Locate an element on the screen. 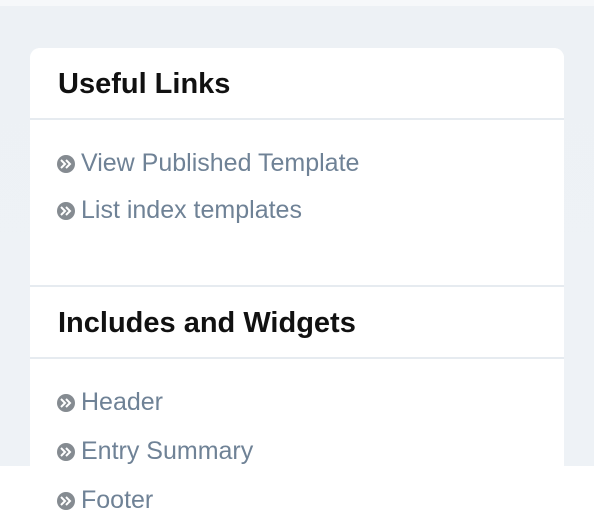 The width and height of the screenshot is (594, 524). includes-widgets-list: Header Entry Summary Footer is located at coordinates (155, 451).